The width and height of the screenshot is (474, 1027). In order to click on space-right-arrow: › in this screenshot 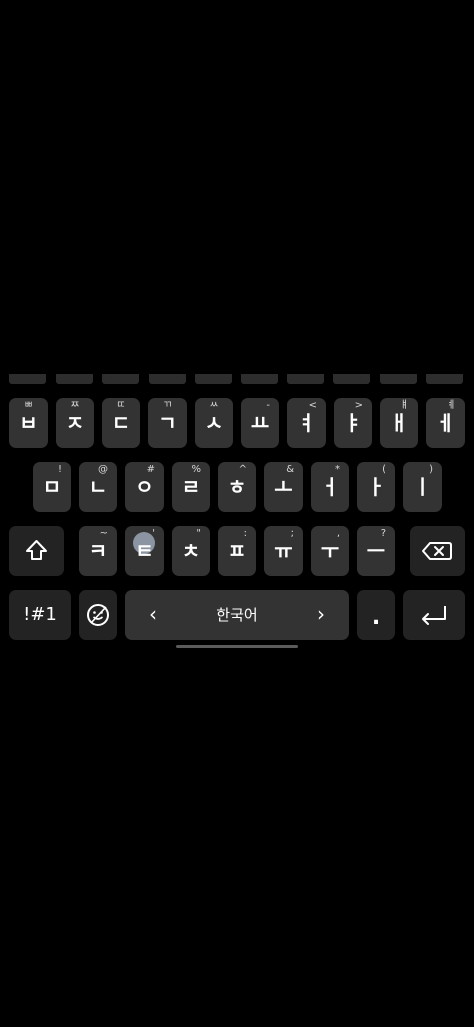, I will do `click(321, 614)`.